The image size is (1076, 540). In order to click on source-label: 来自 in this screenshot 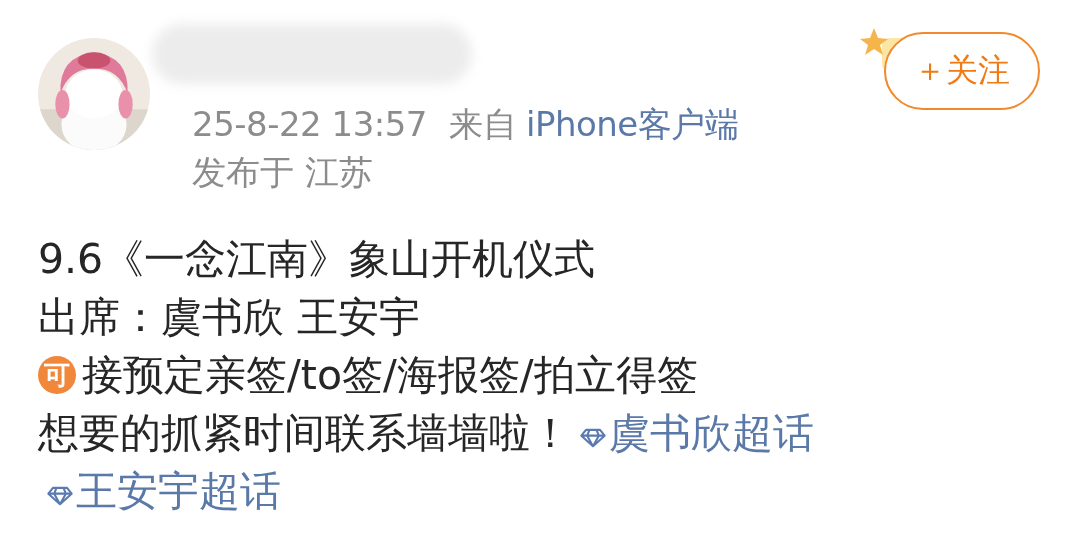, I will do `click(482, 124)`.